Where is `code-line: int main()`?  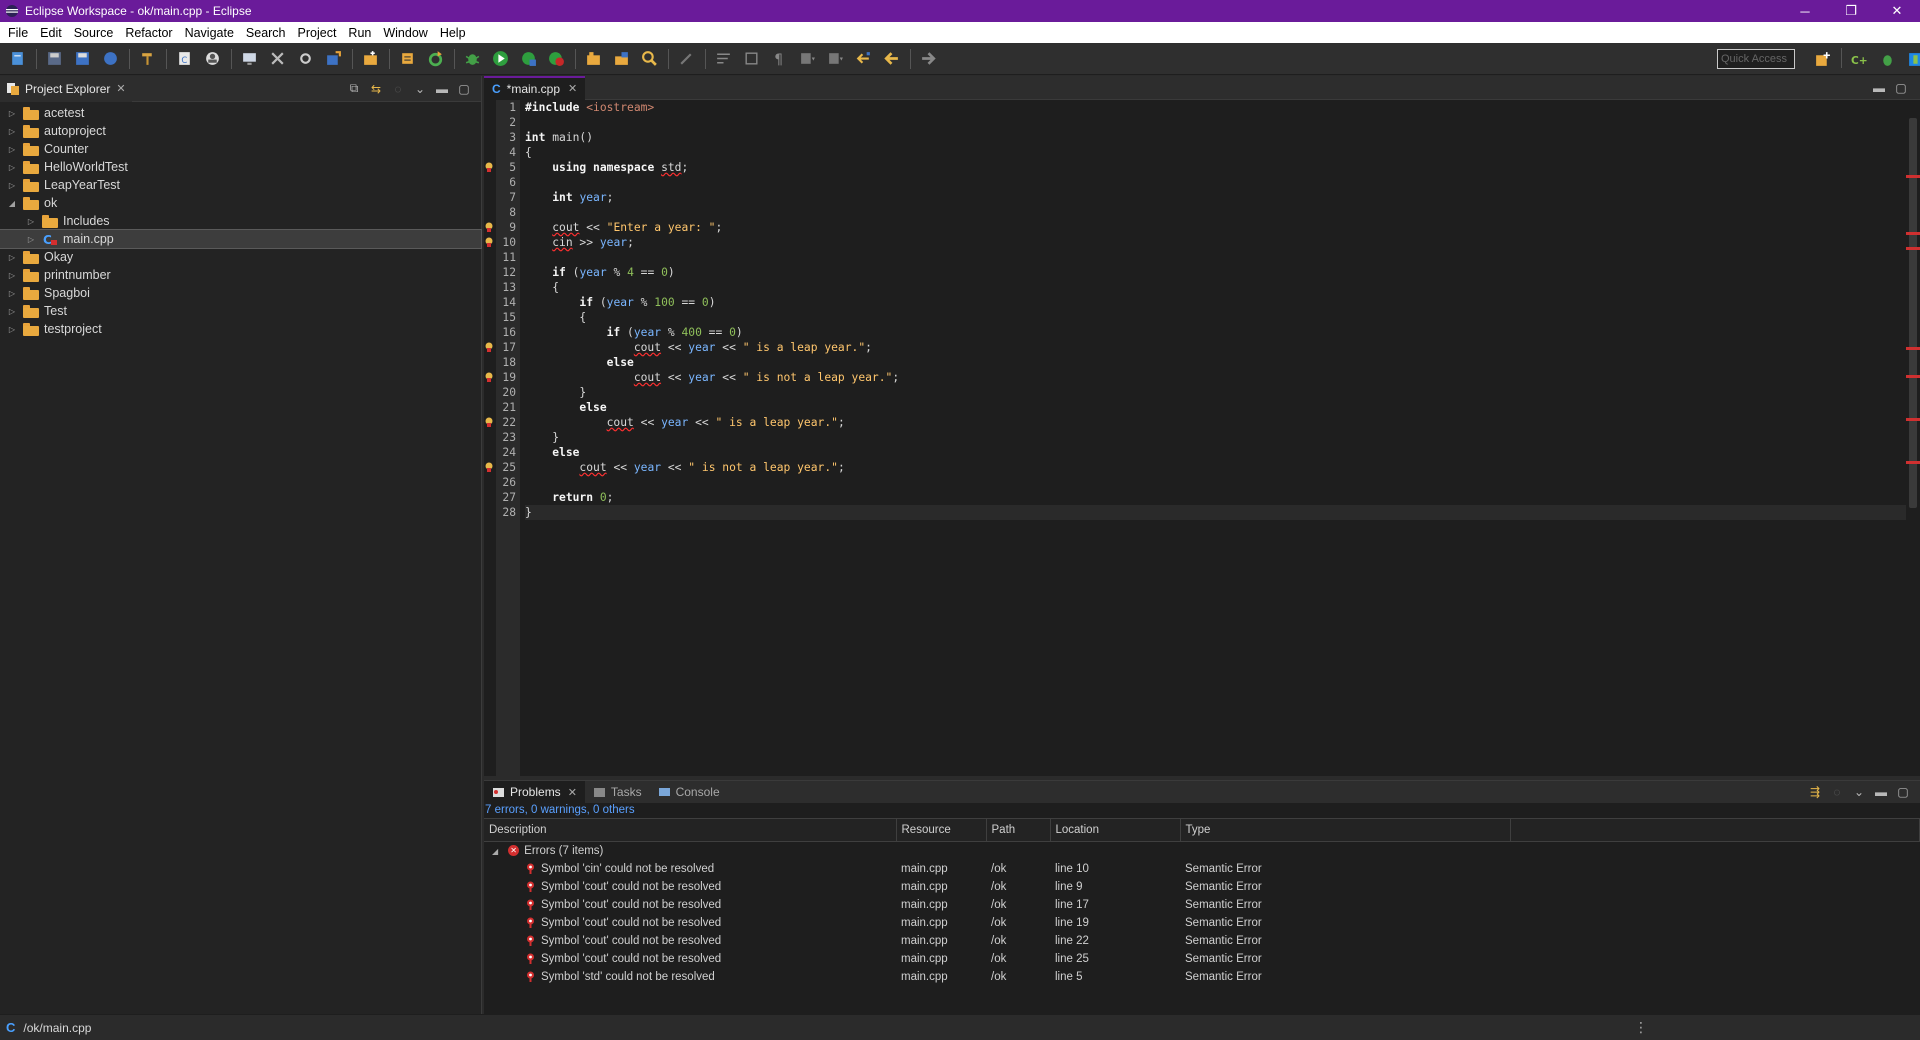 code-line: int main() is located at coordinates (1215, 137).